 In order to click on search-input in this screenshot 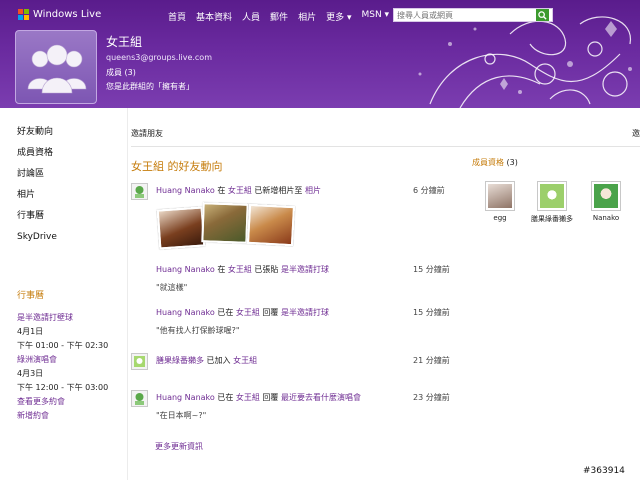, I will do `click(465, 15)`.